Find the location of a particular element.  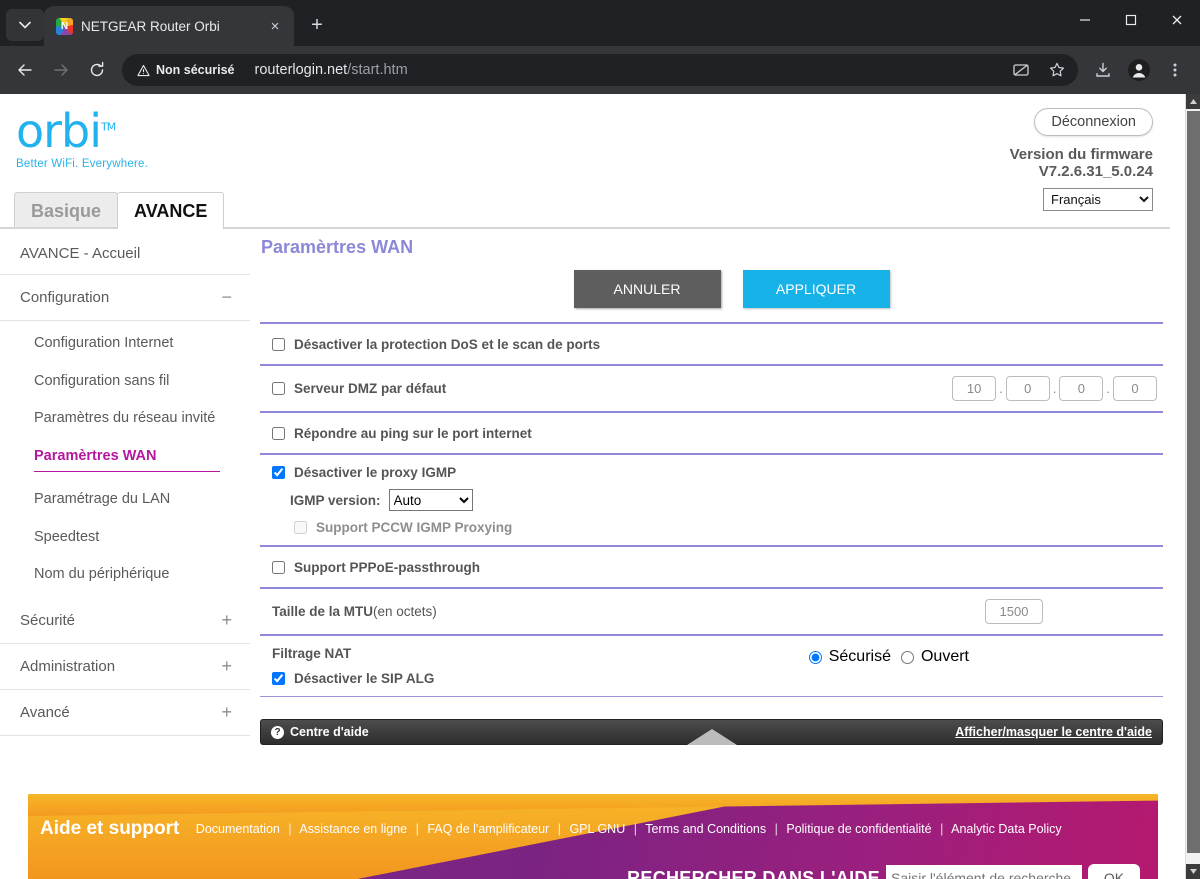

dmz-checkbox is located at coordinates (278, 388).